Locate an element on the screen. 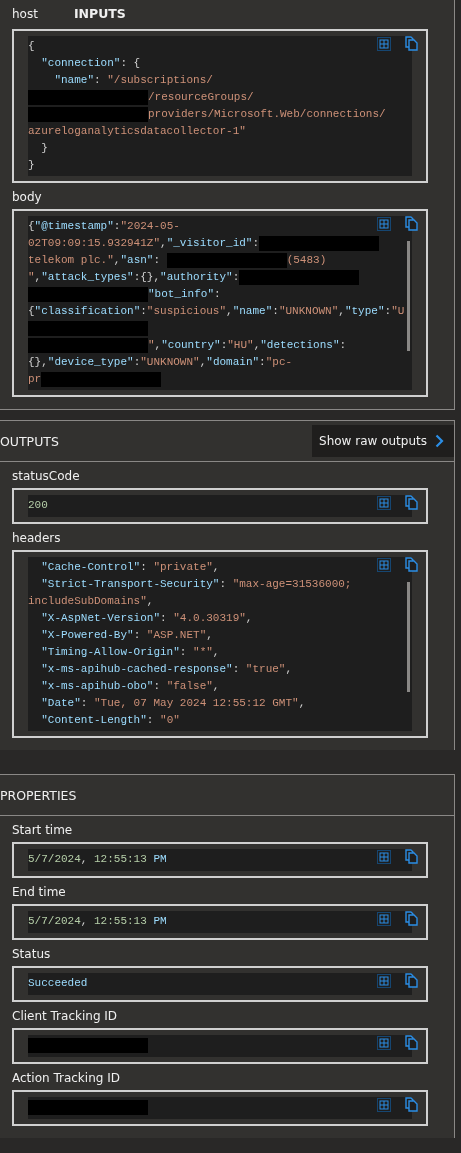 The image size is (461, 1153). json-string: "HU" is located at coordinates (240, 345).